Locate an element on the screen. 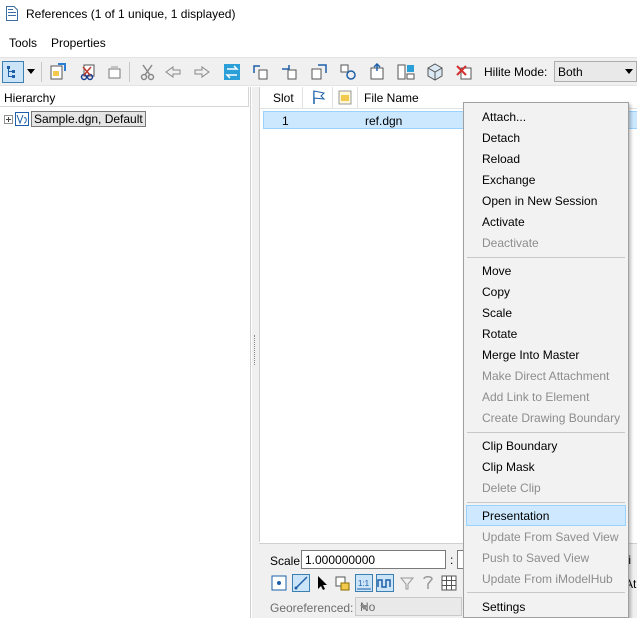 The image size is (637, 618). menu-item-presentation: Presentation is located at coordinates (546, 515).